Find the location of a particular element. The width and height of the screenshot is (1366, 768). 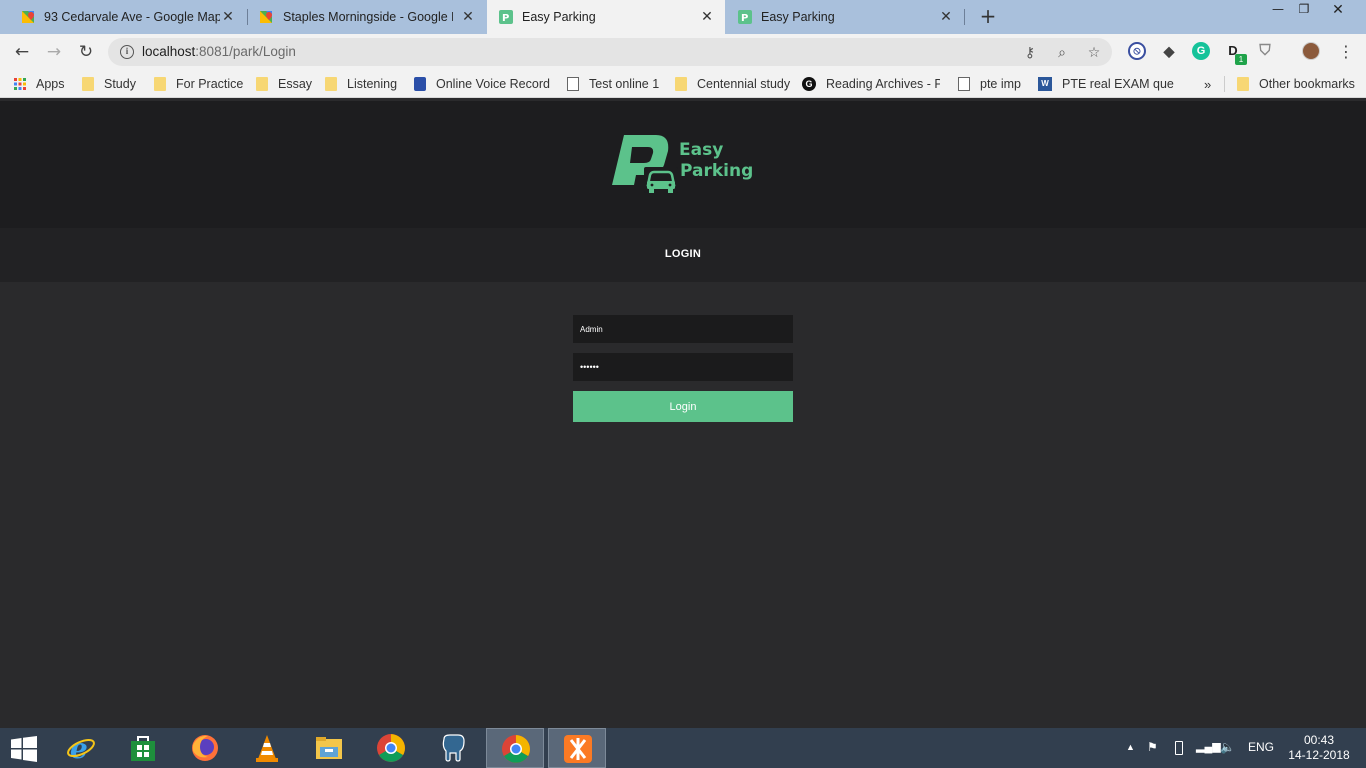

forward-button: → is located at coordinates (54, 52).